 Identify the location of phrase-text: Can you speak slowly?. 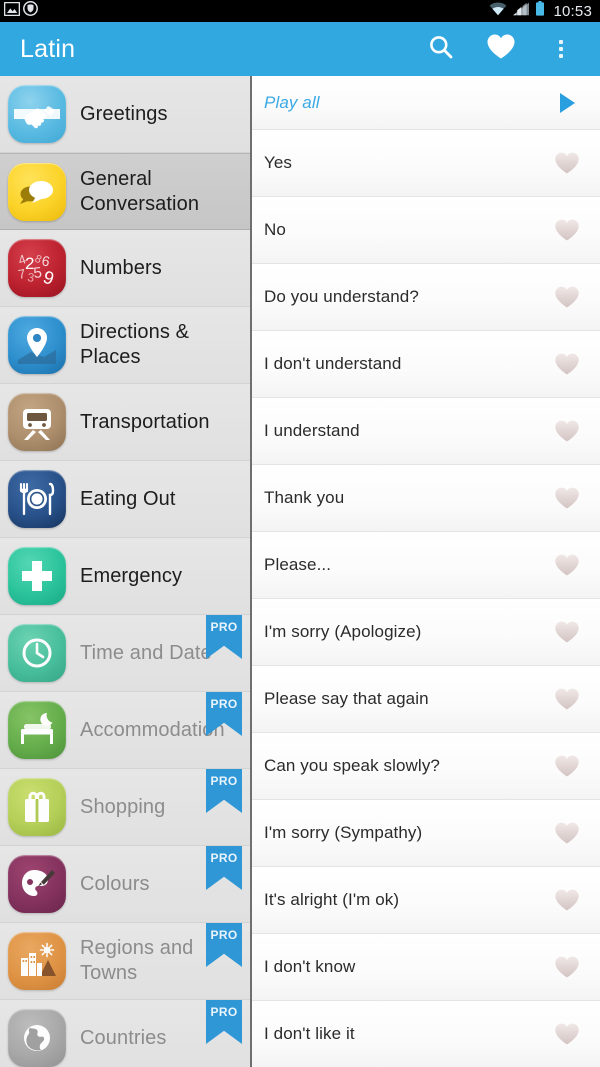
(352, 765).